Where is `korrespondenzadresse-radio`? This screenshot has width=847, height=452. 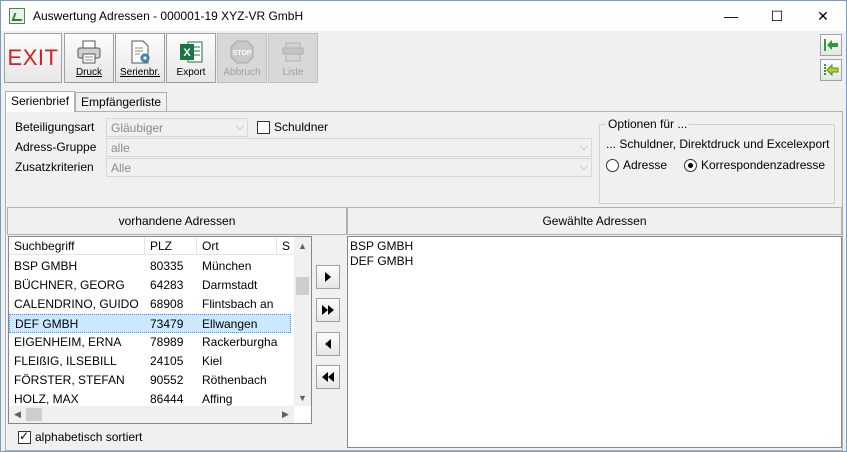
korrespondenzadresse-radio is located at coordinates (690, 165).